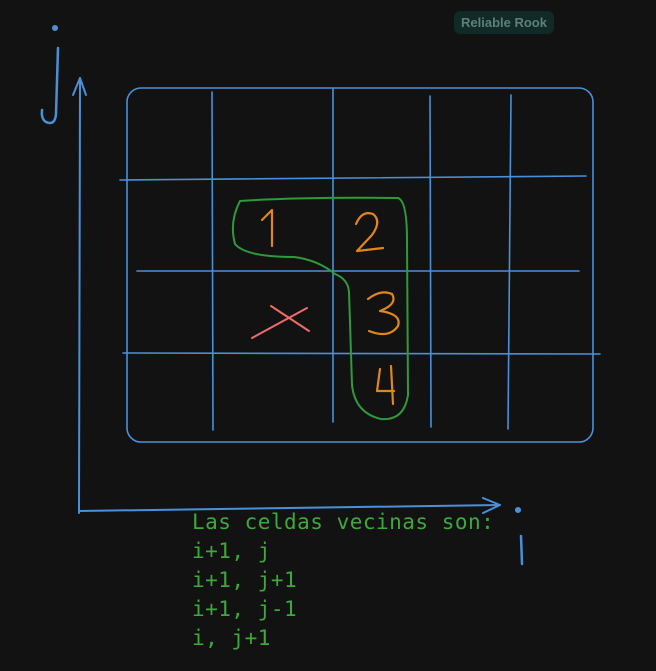 This screenshot has width=656, height=671. What do you see at coordinates (343, 522) in the screenshot?
I see `notes-heading: Las celdas vecinas son:` at bounding box center [343, 522].